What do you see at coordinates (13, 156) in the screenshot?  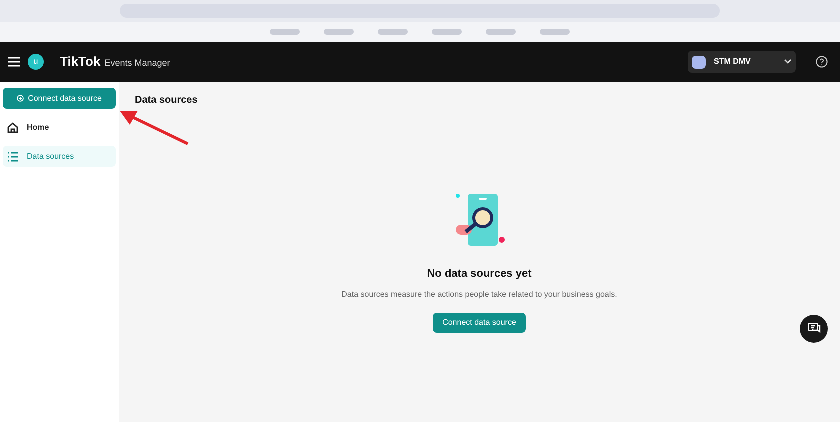 I see `list-icon` at bounding box center [13, 156].